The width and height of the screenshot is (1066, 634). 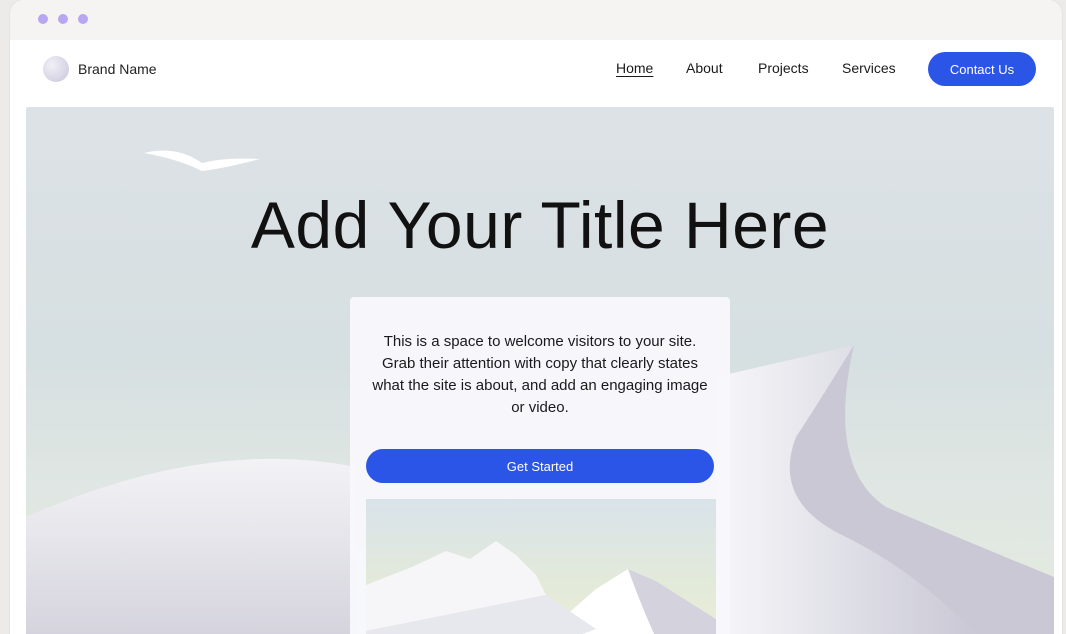 What do you see at coordinates (117, 69) in the screenshot?
I see `brand-name: Brand Name` at bounding box center [117, 69].